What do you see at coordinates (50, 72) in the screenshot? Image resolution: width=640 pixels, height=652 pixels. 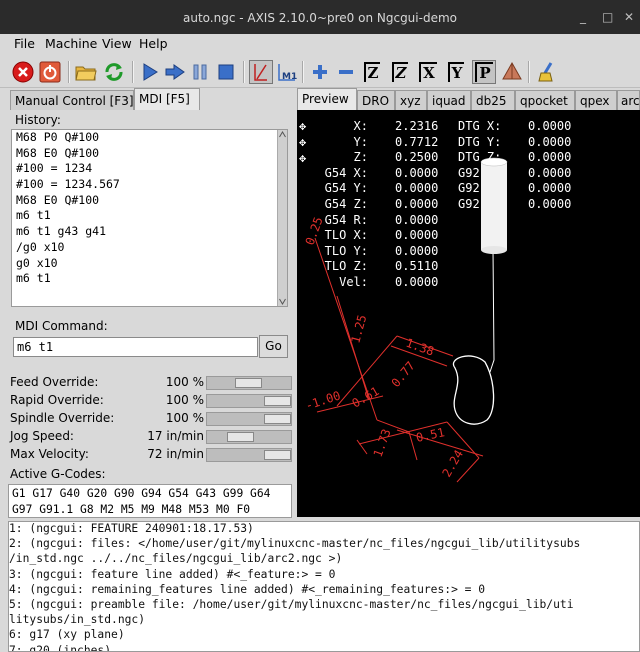 I see `machine-power-icon` at bounding box center [50, 72].